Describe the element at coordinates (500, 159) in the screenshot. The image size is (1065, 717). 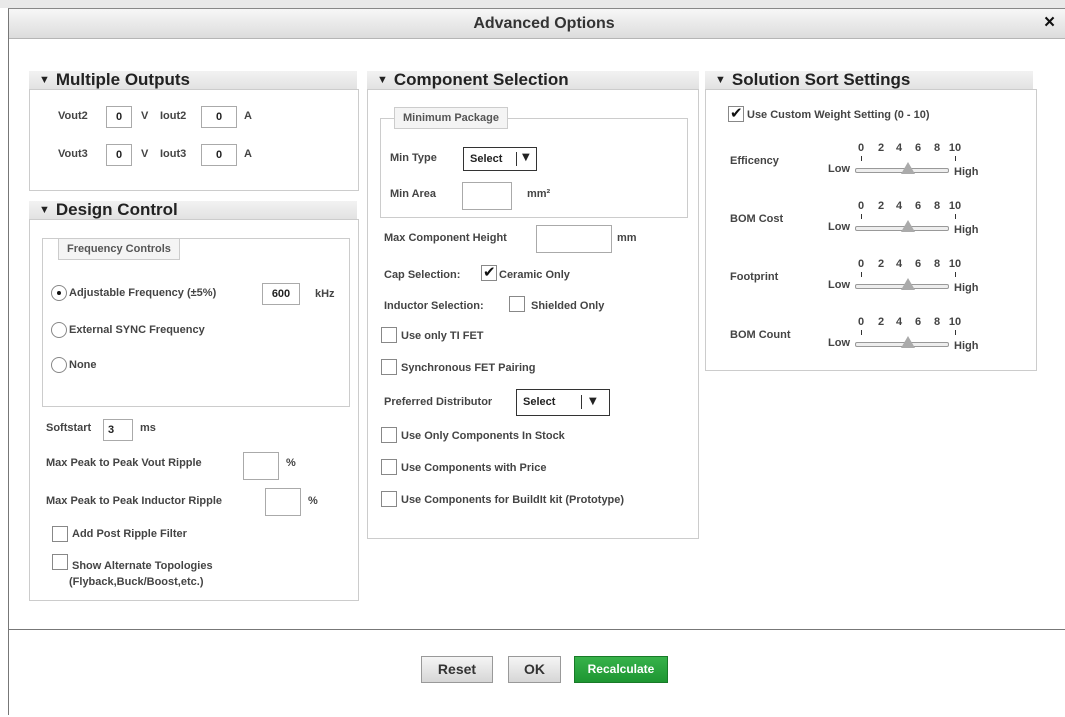
I see `min-type-select: Select ▼` at that location.